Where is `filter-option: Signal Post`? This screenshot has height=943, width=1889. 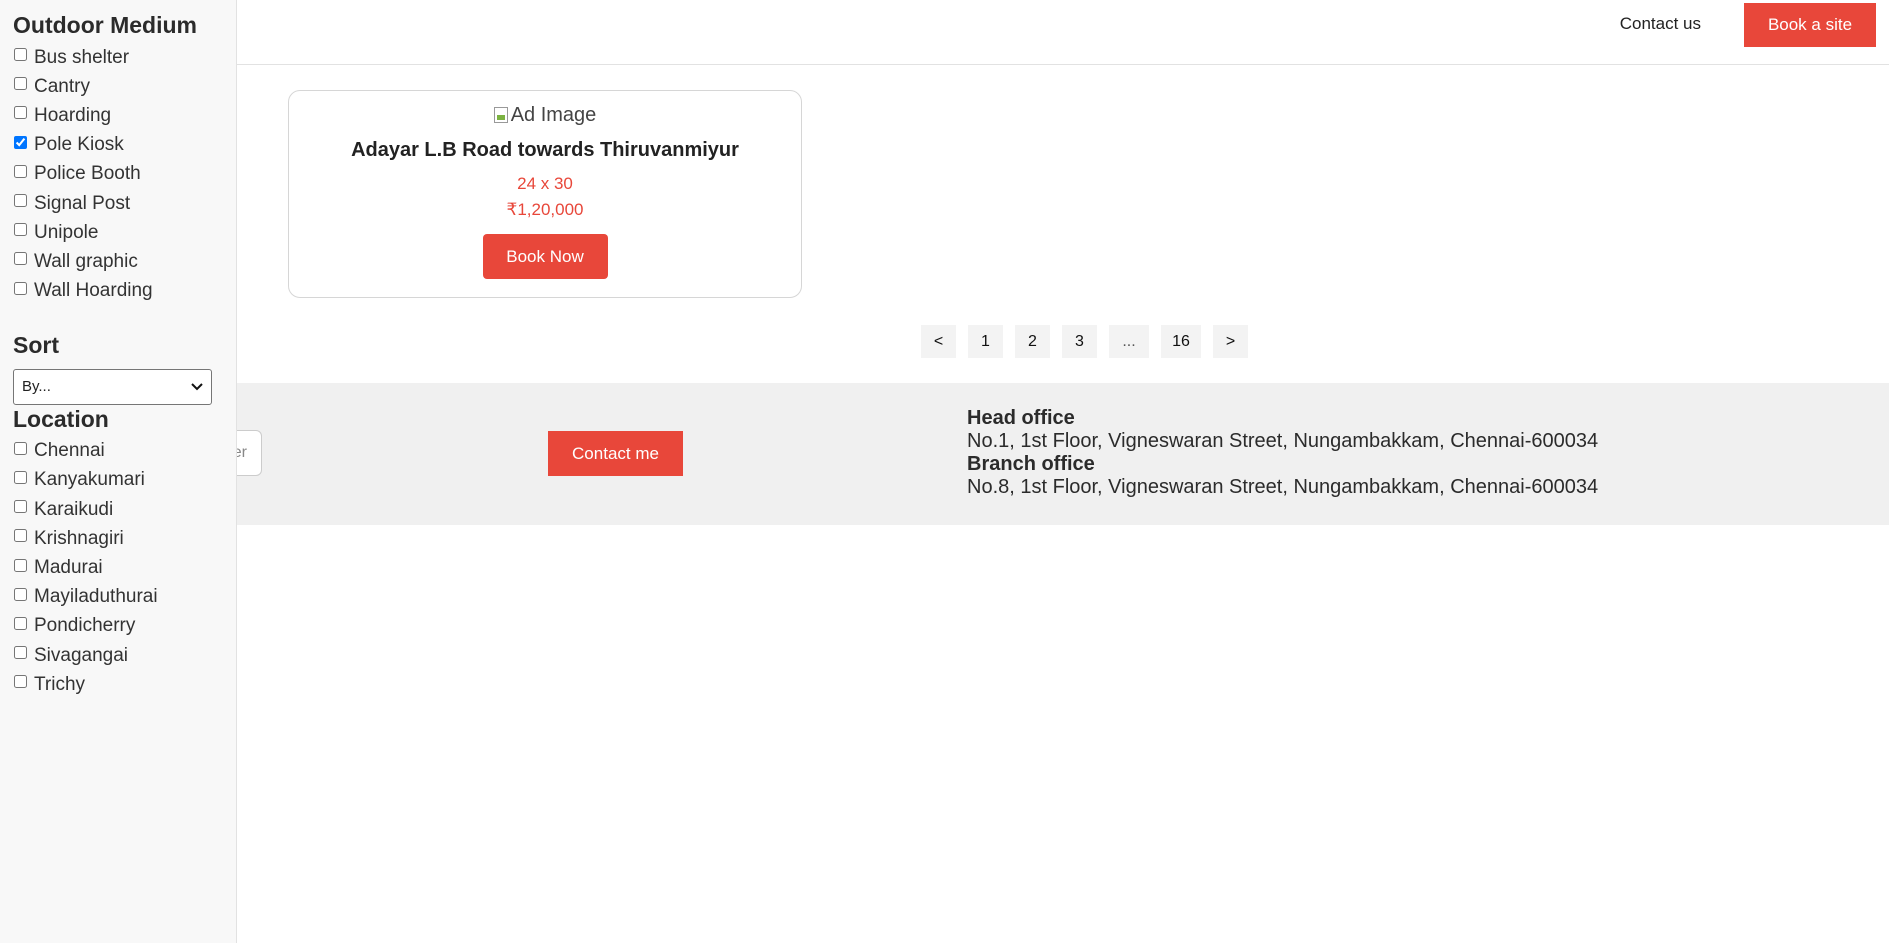
filter-option: Signal Post is located at coordinates (124, 203).